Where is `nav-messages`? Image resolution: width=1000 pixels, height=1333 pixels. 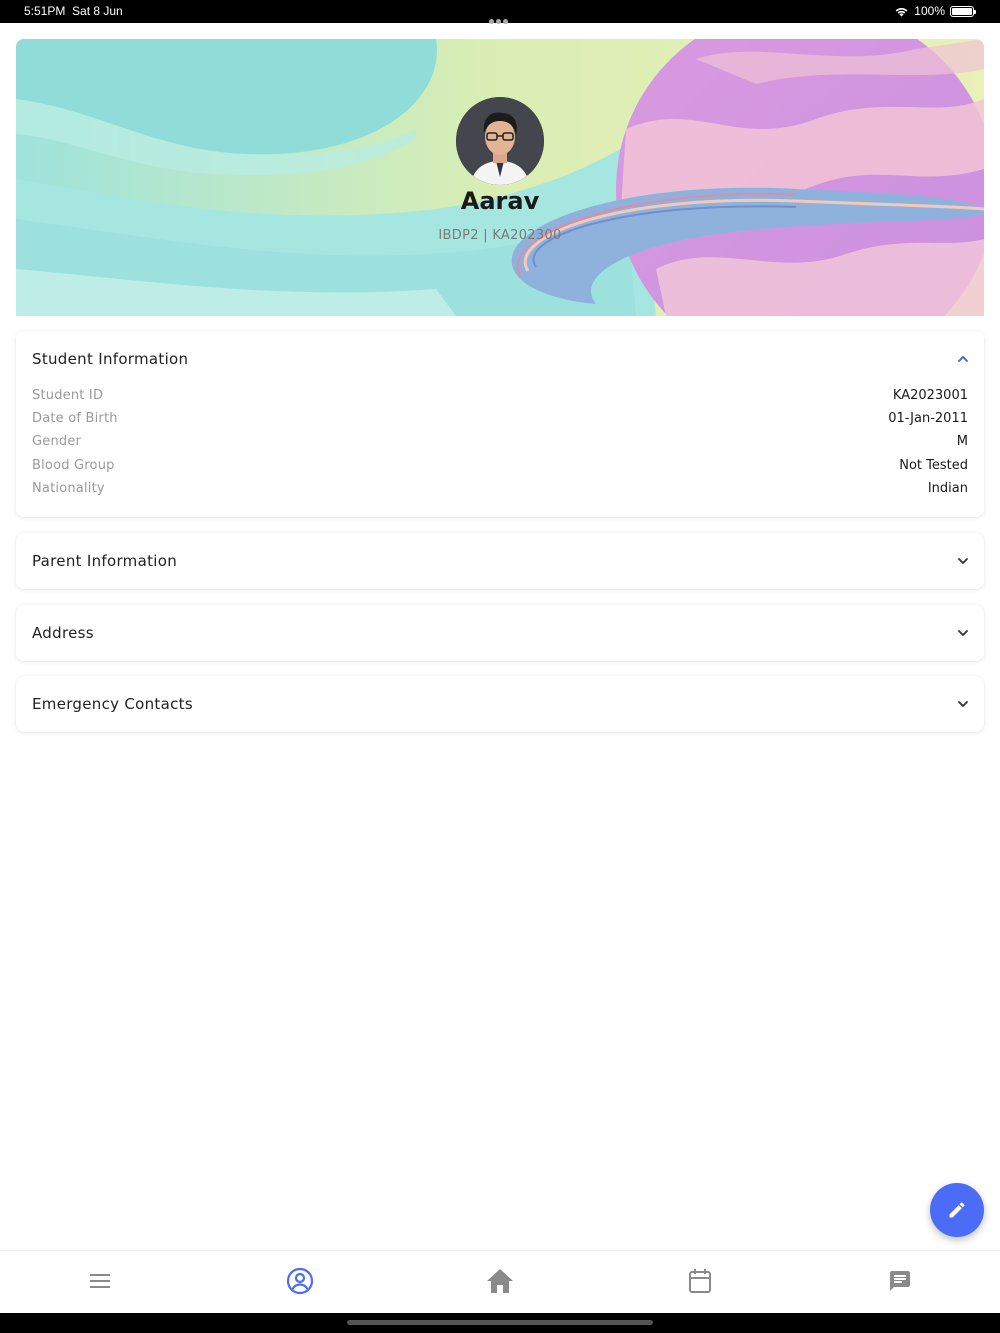
nav-messages is located at coordinates (900, 1281).